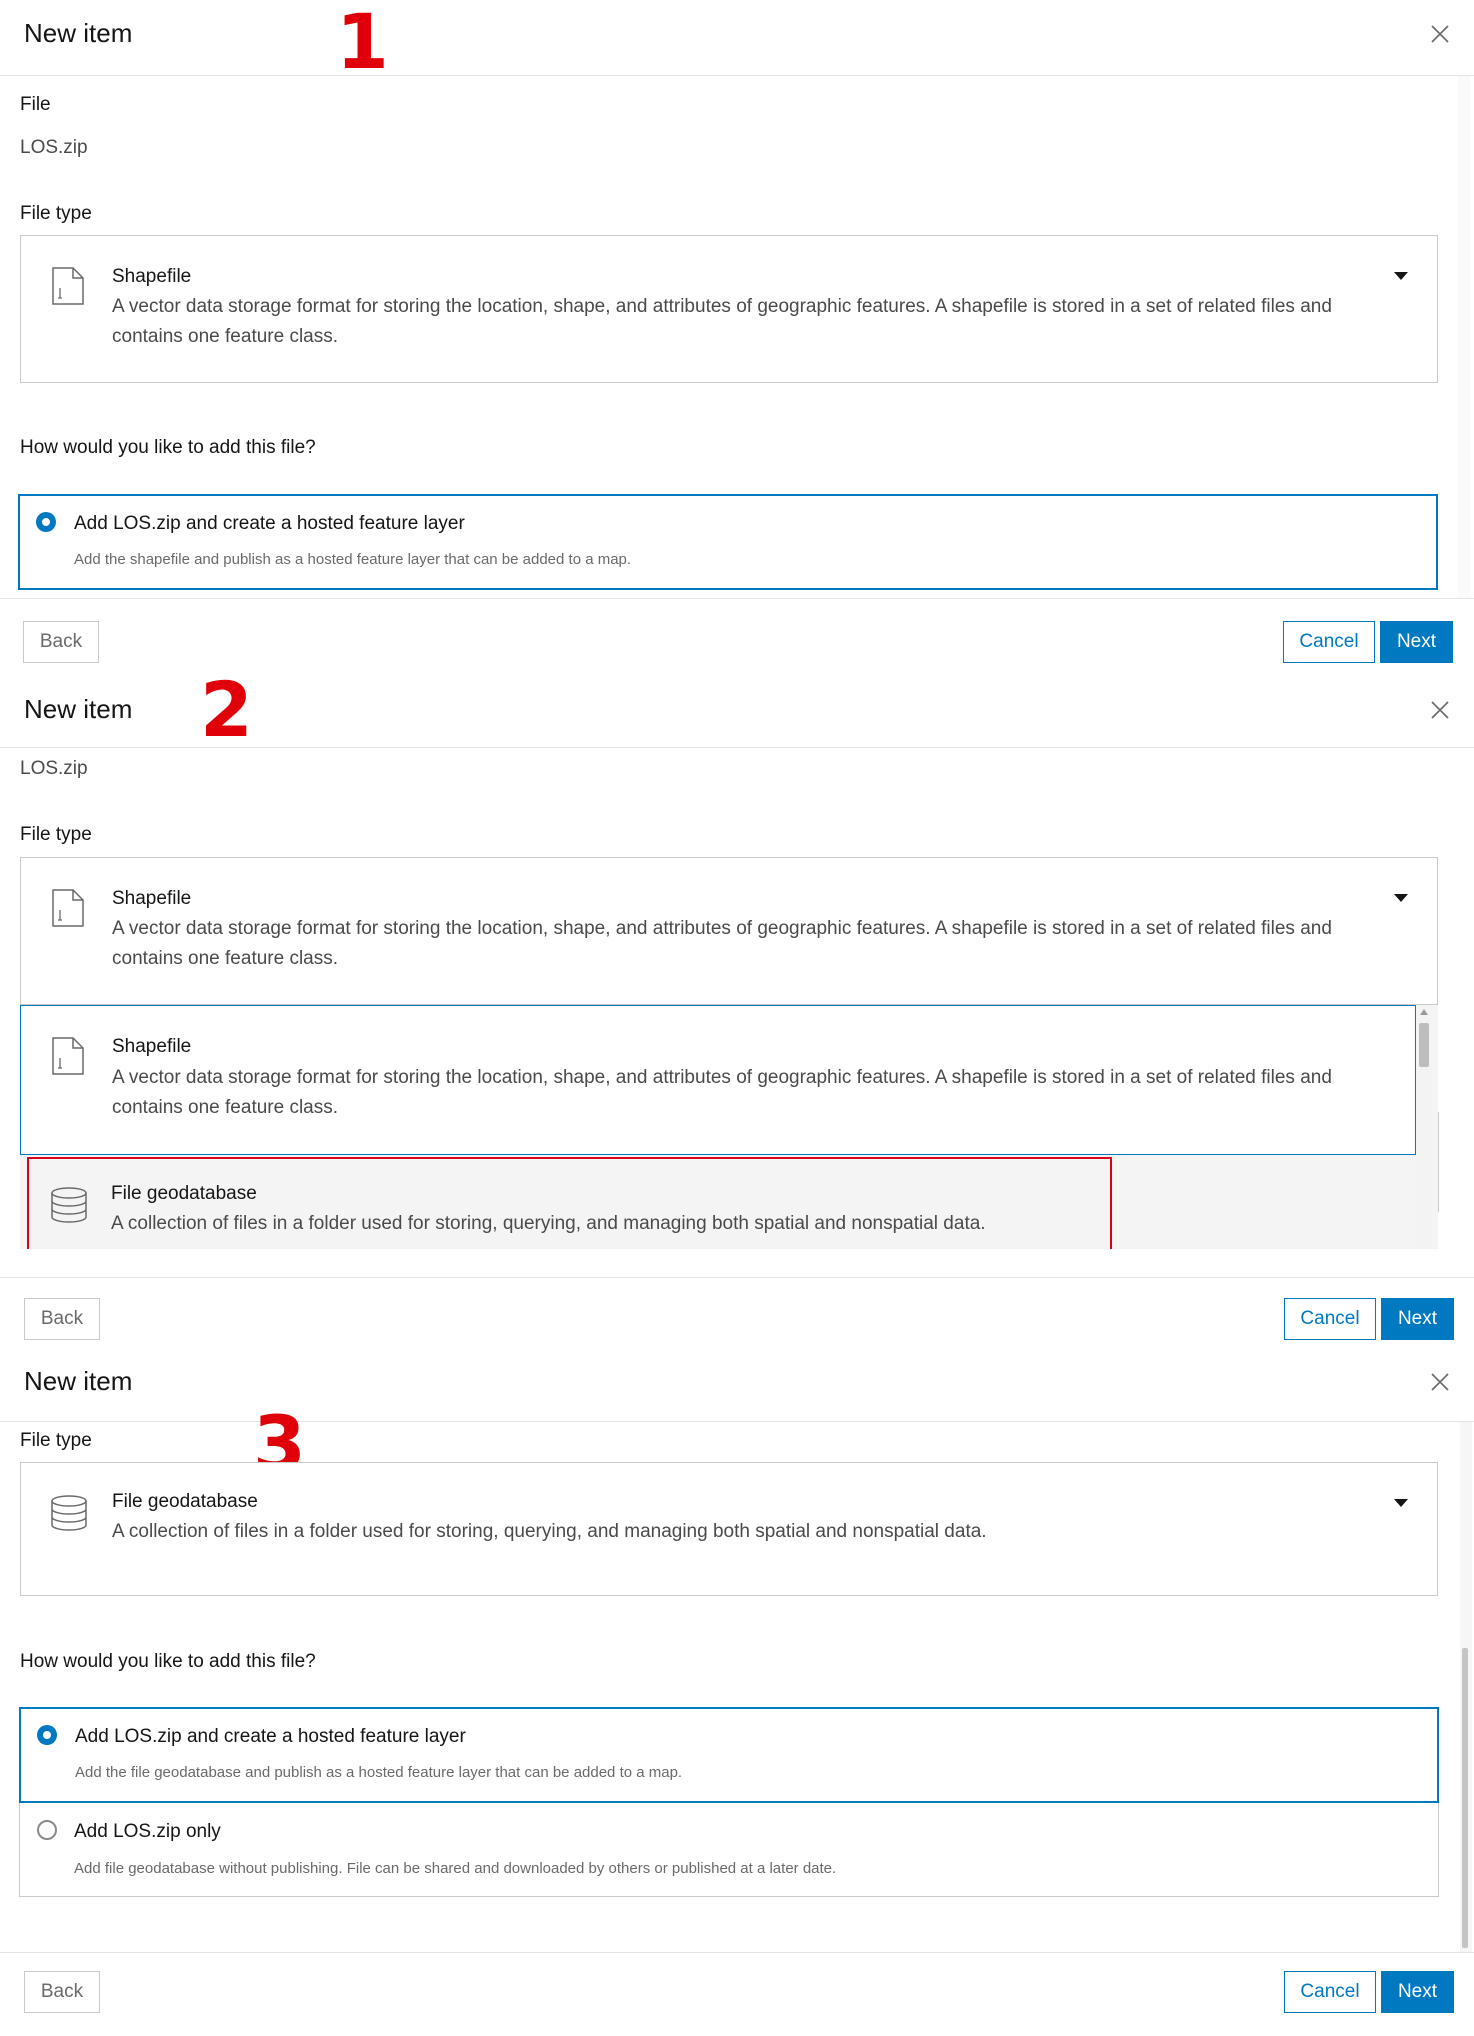 This screenshot has width=1474, height=2036. Describe the element at coordinates (47, 1830) in the screenshot. I see `radio-unselected` at that location.